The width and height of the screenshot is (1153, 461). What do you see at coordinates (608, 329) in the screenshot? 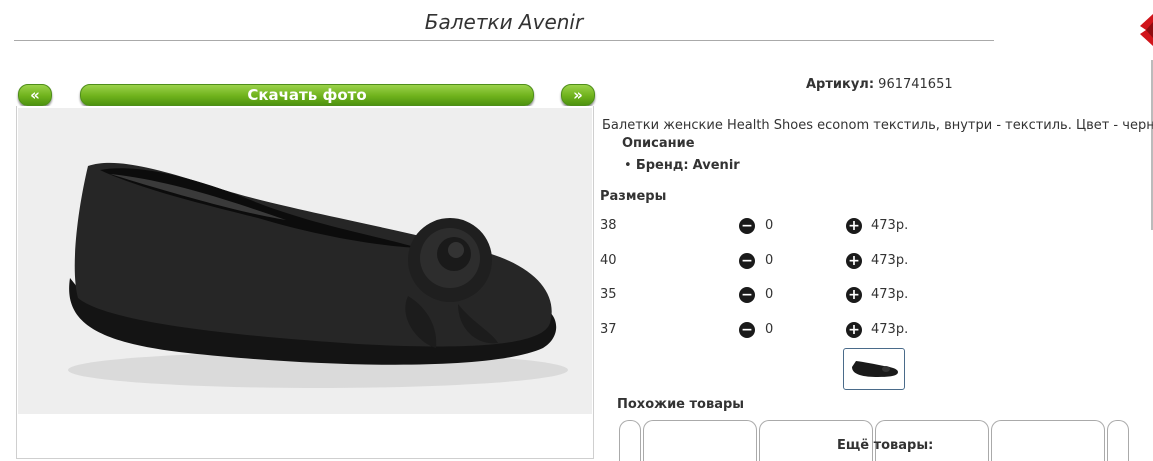
I see `size-value: 37` at bounding box center [608, 329].